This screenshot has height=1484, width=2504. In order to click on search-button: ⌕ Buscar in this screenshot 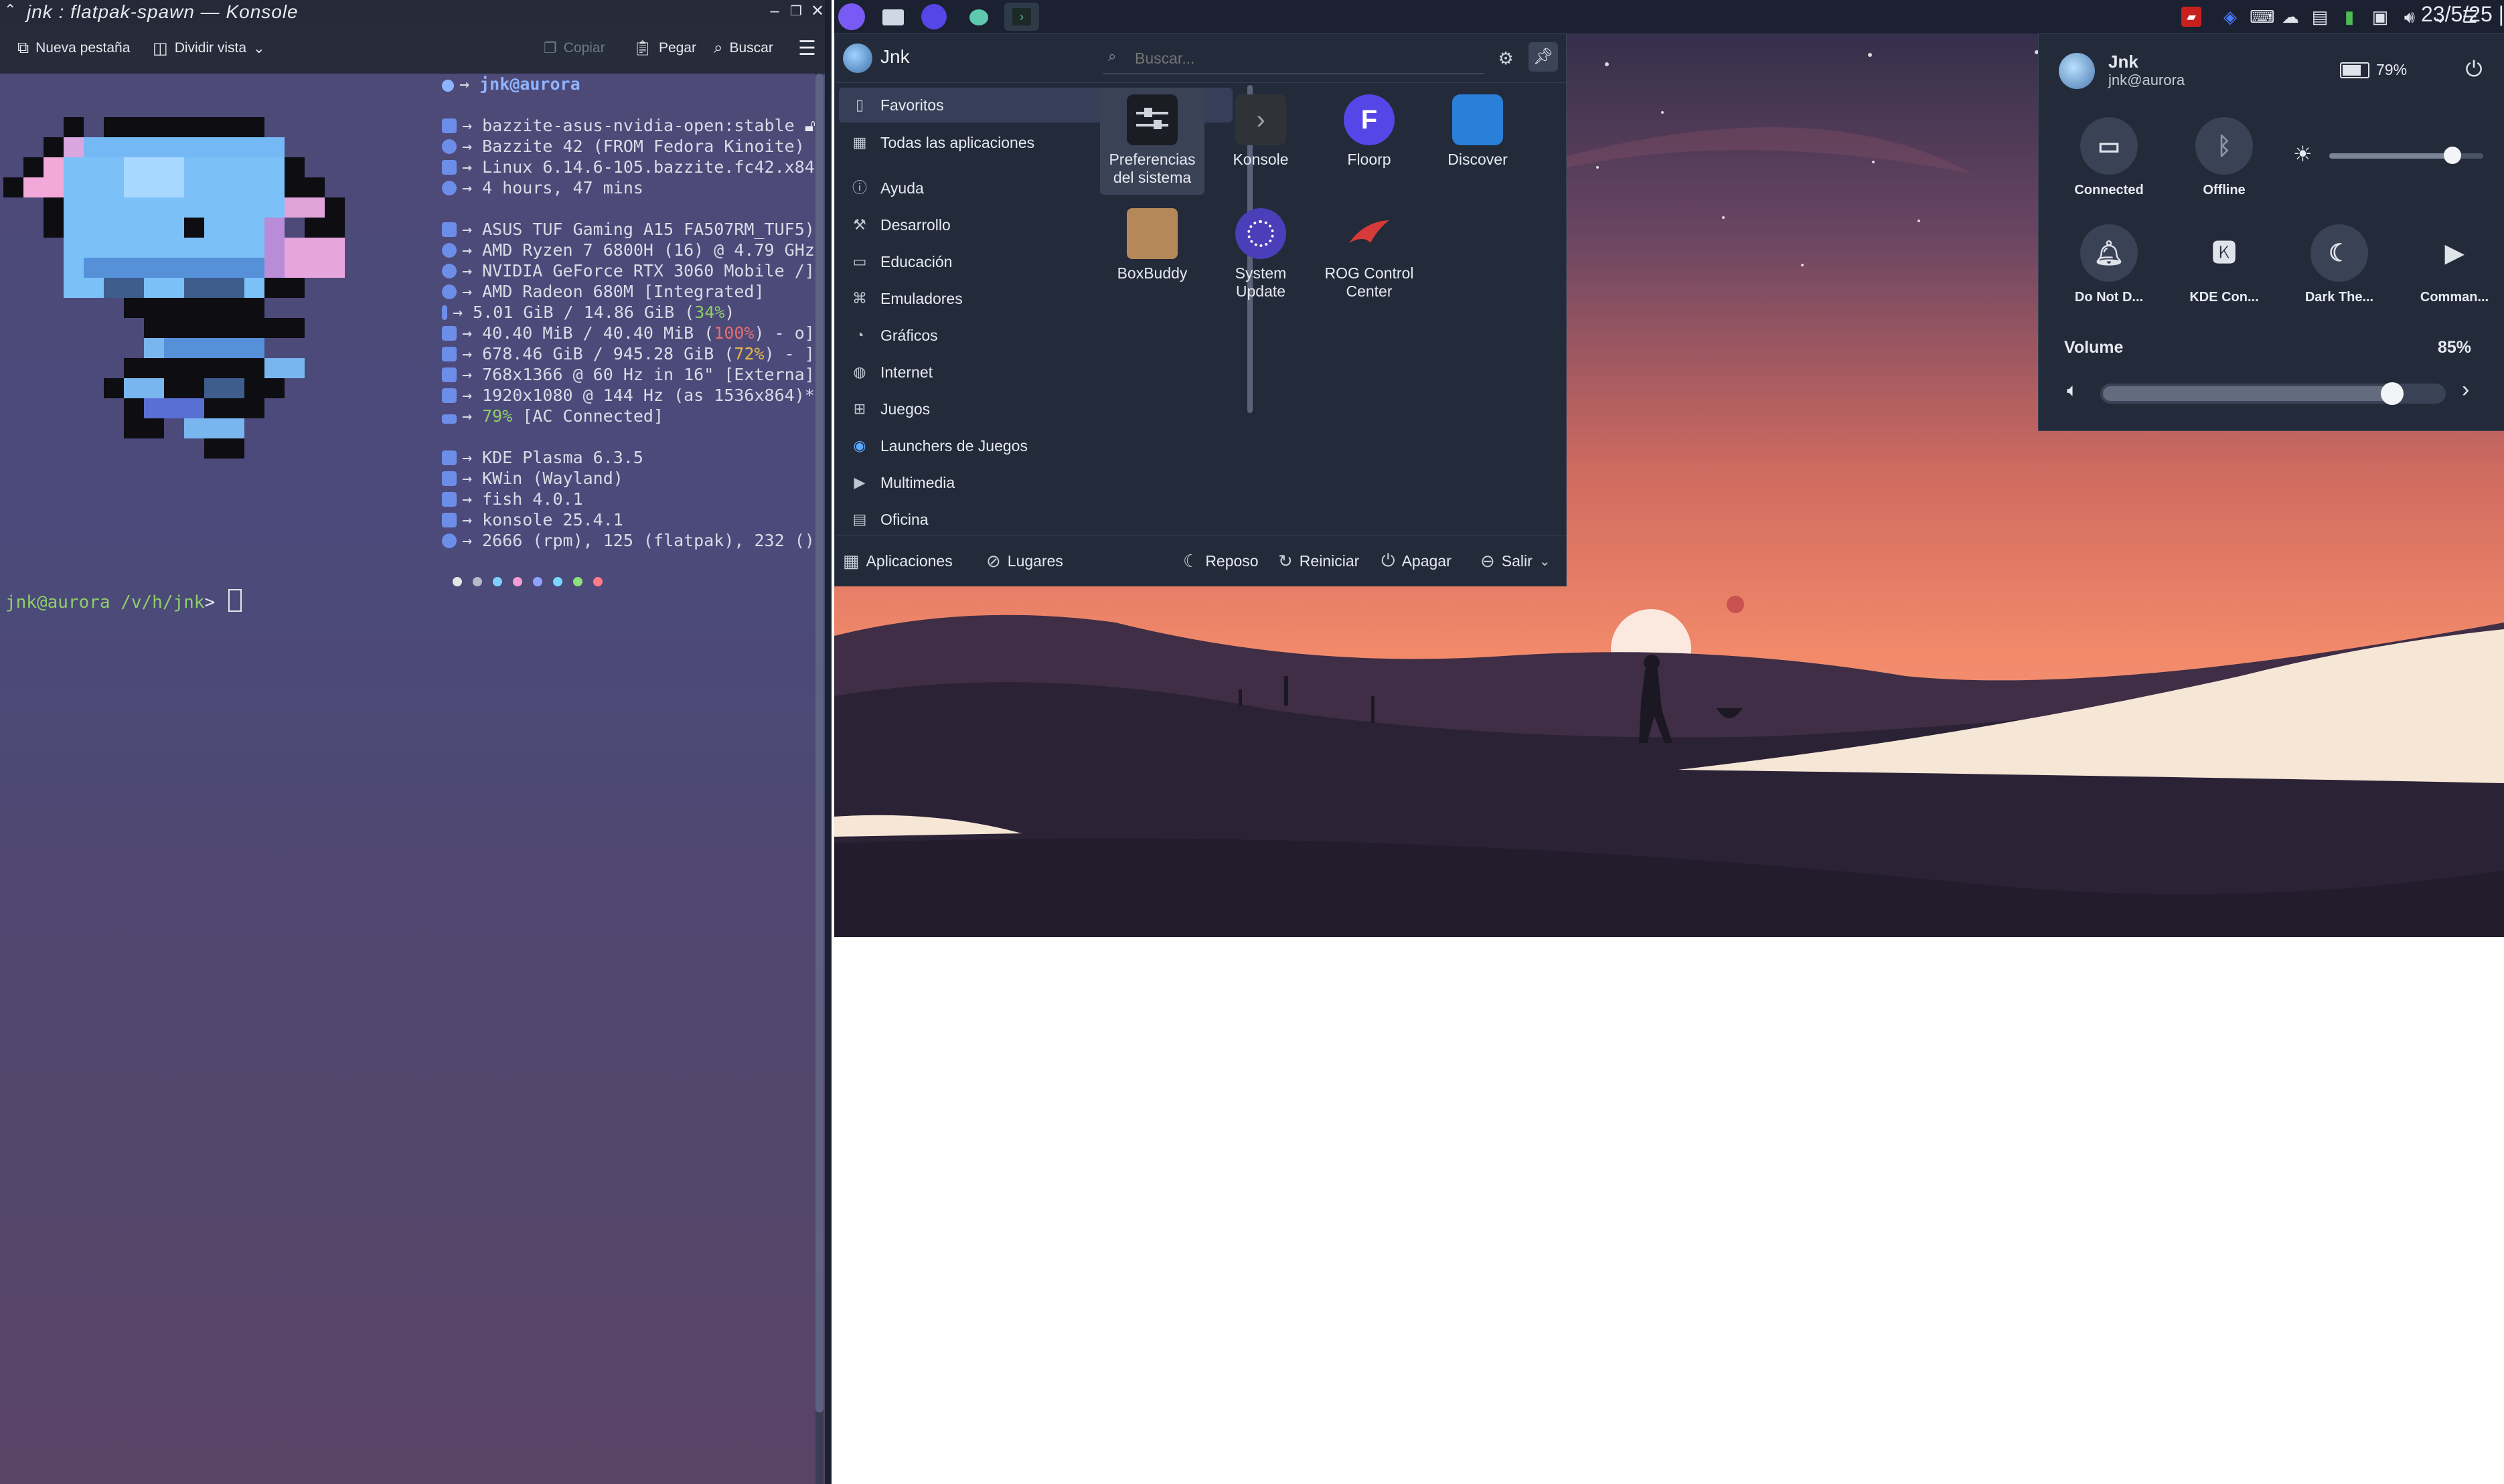, I will do `click(744, 48)`.